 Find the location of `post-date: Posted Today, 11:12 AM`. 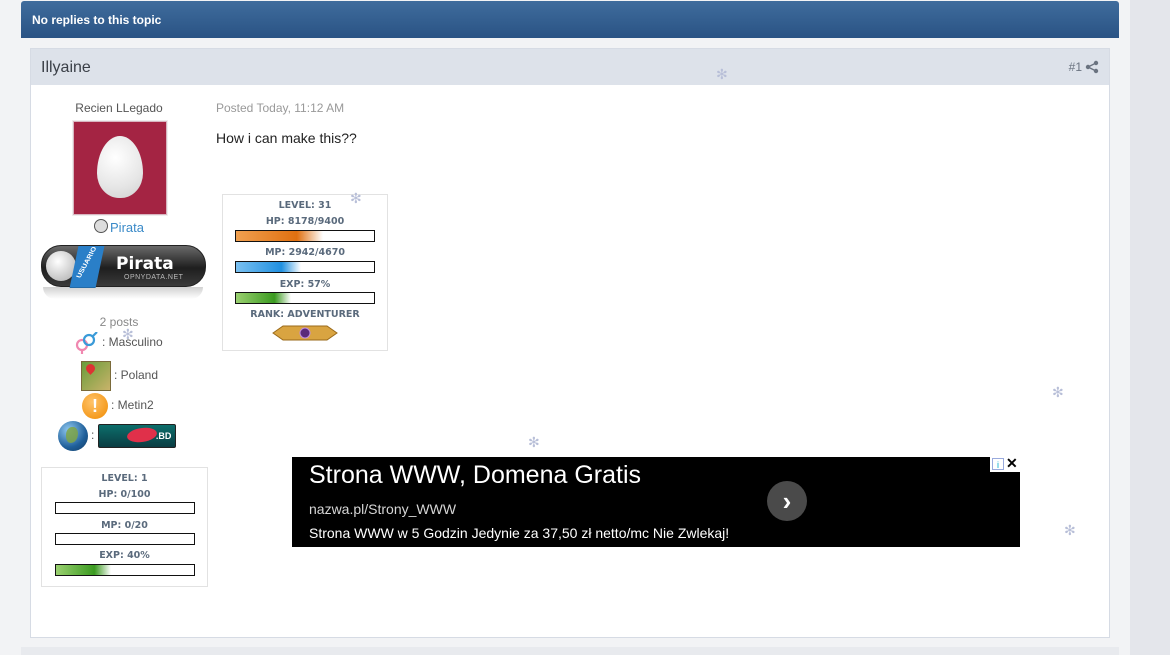

post-date: Posted Today, 11:12 AM is located at coordinates (280, 108).